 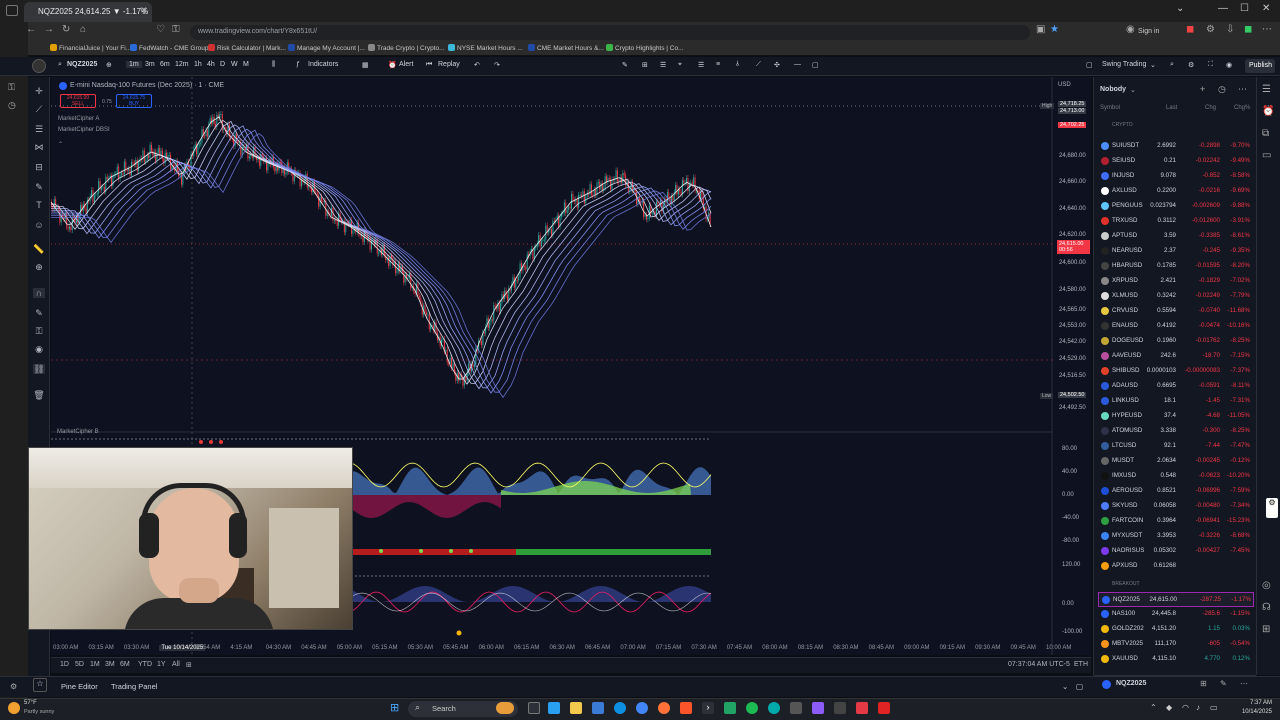 What do you see at coordinates (1176, 341) in the screenshot?
I see `watchlist-row: DOGEUSD 0.1960 -0.01762 -8.25%` at bounding box center [1176, 341].